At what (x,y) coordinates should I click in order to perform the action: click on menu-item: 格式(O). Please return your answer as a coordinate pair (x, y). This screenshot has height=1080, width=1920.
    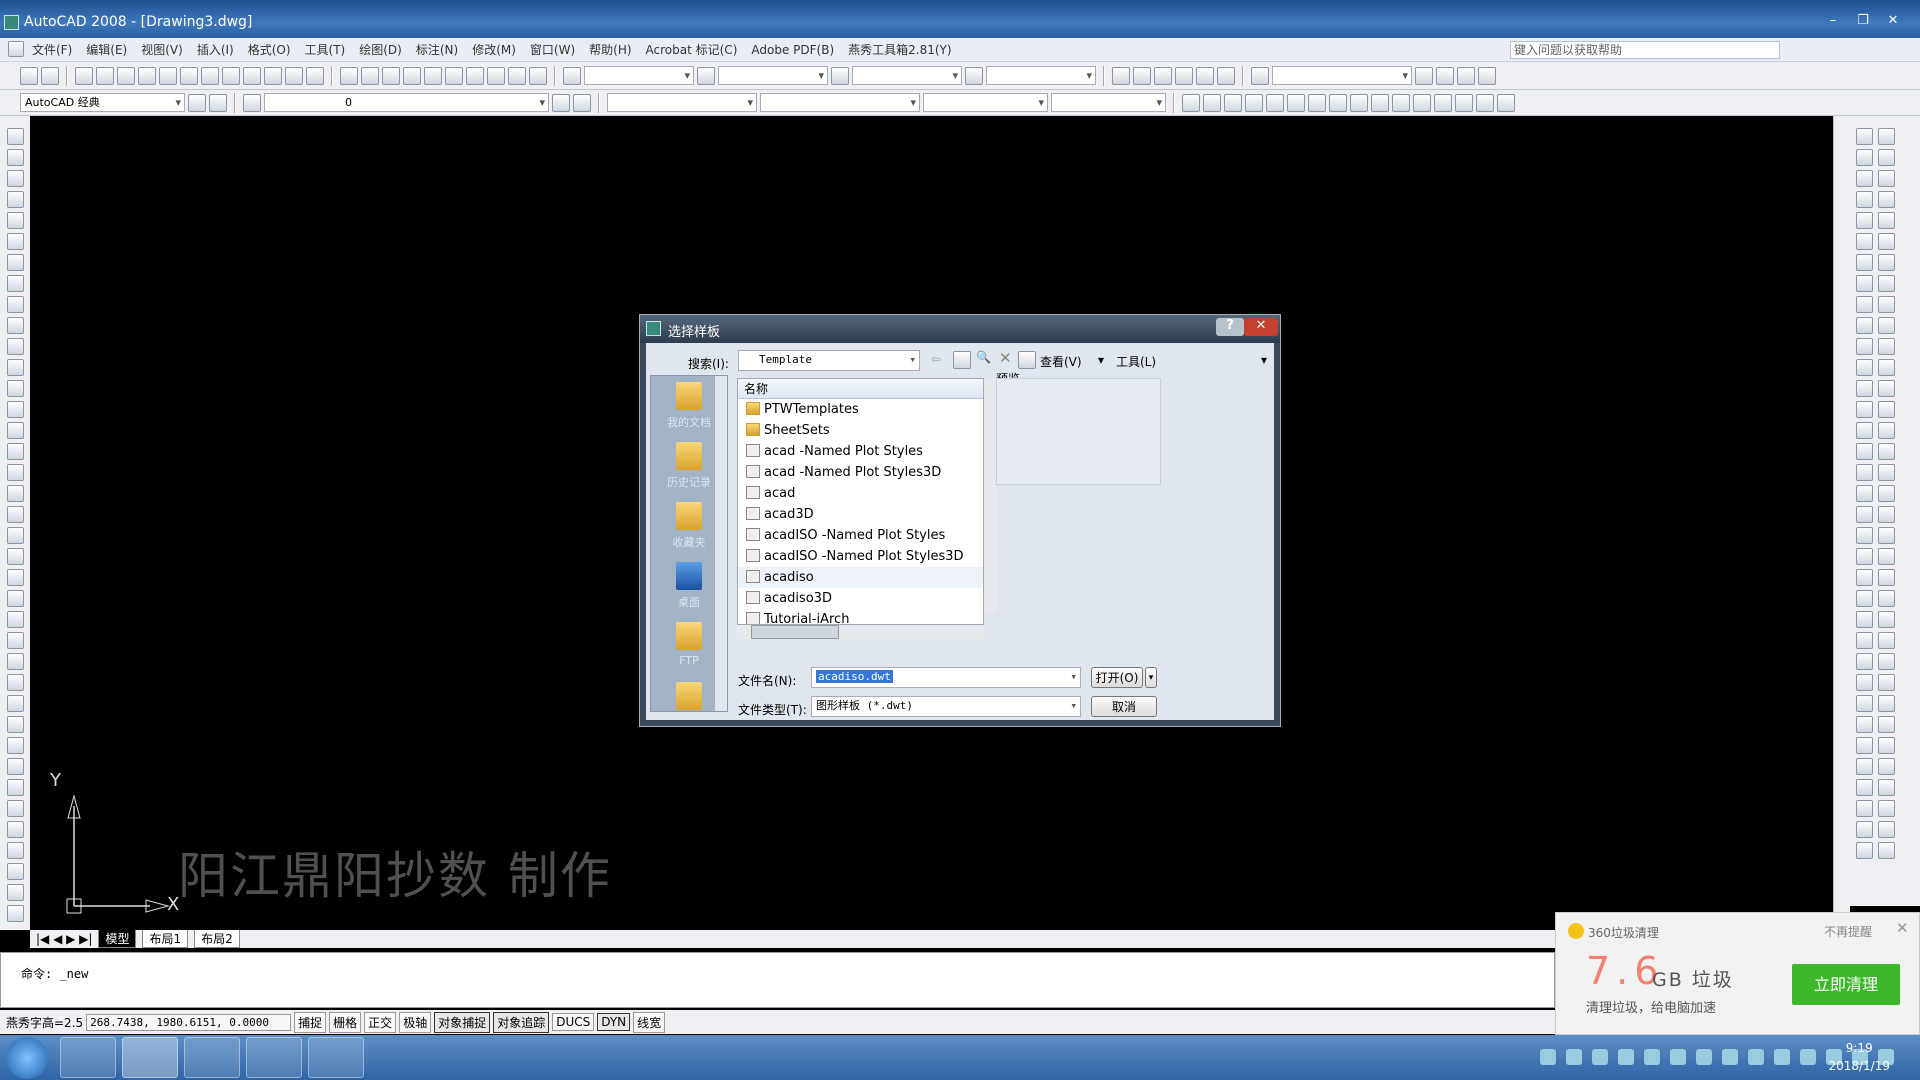
    Looking at the image, I should click on (269, 49).